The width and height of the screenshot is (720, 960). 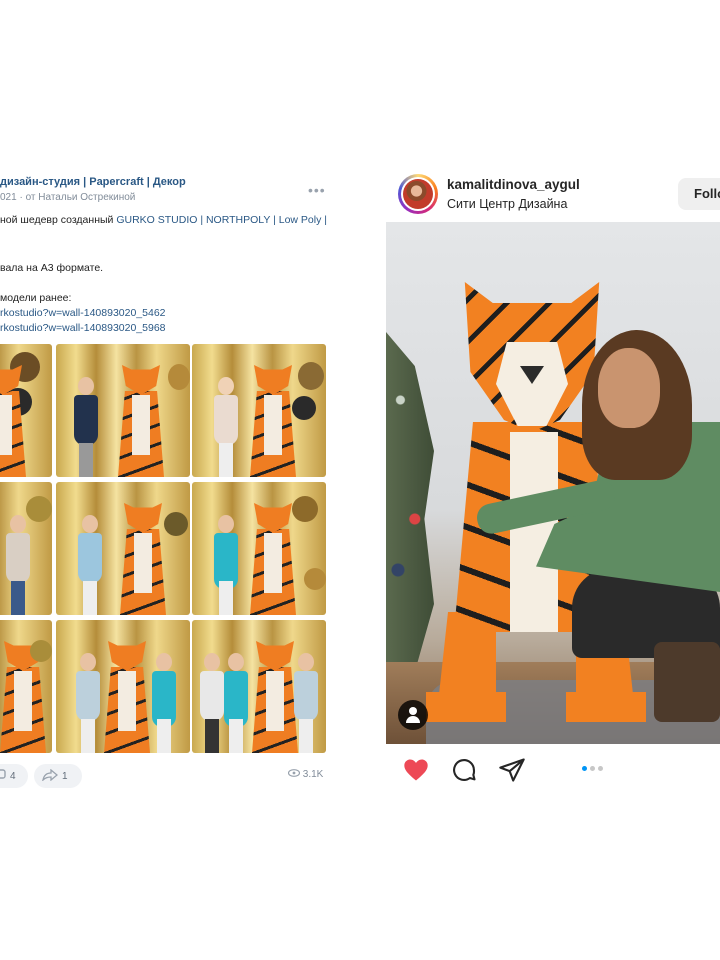 What do you see at coordinates (313, 774) in the screenshot?
I see `views-count: 3.1K` at bounding box center [313, 774].